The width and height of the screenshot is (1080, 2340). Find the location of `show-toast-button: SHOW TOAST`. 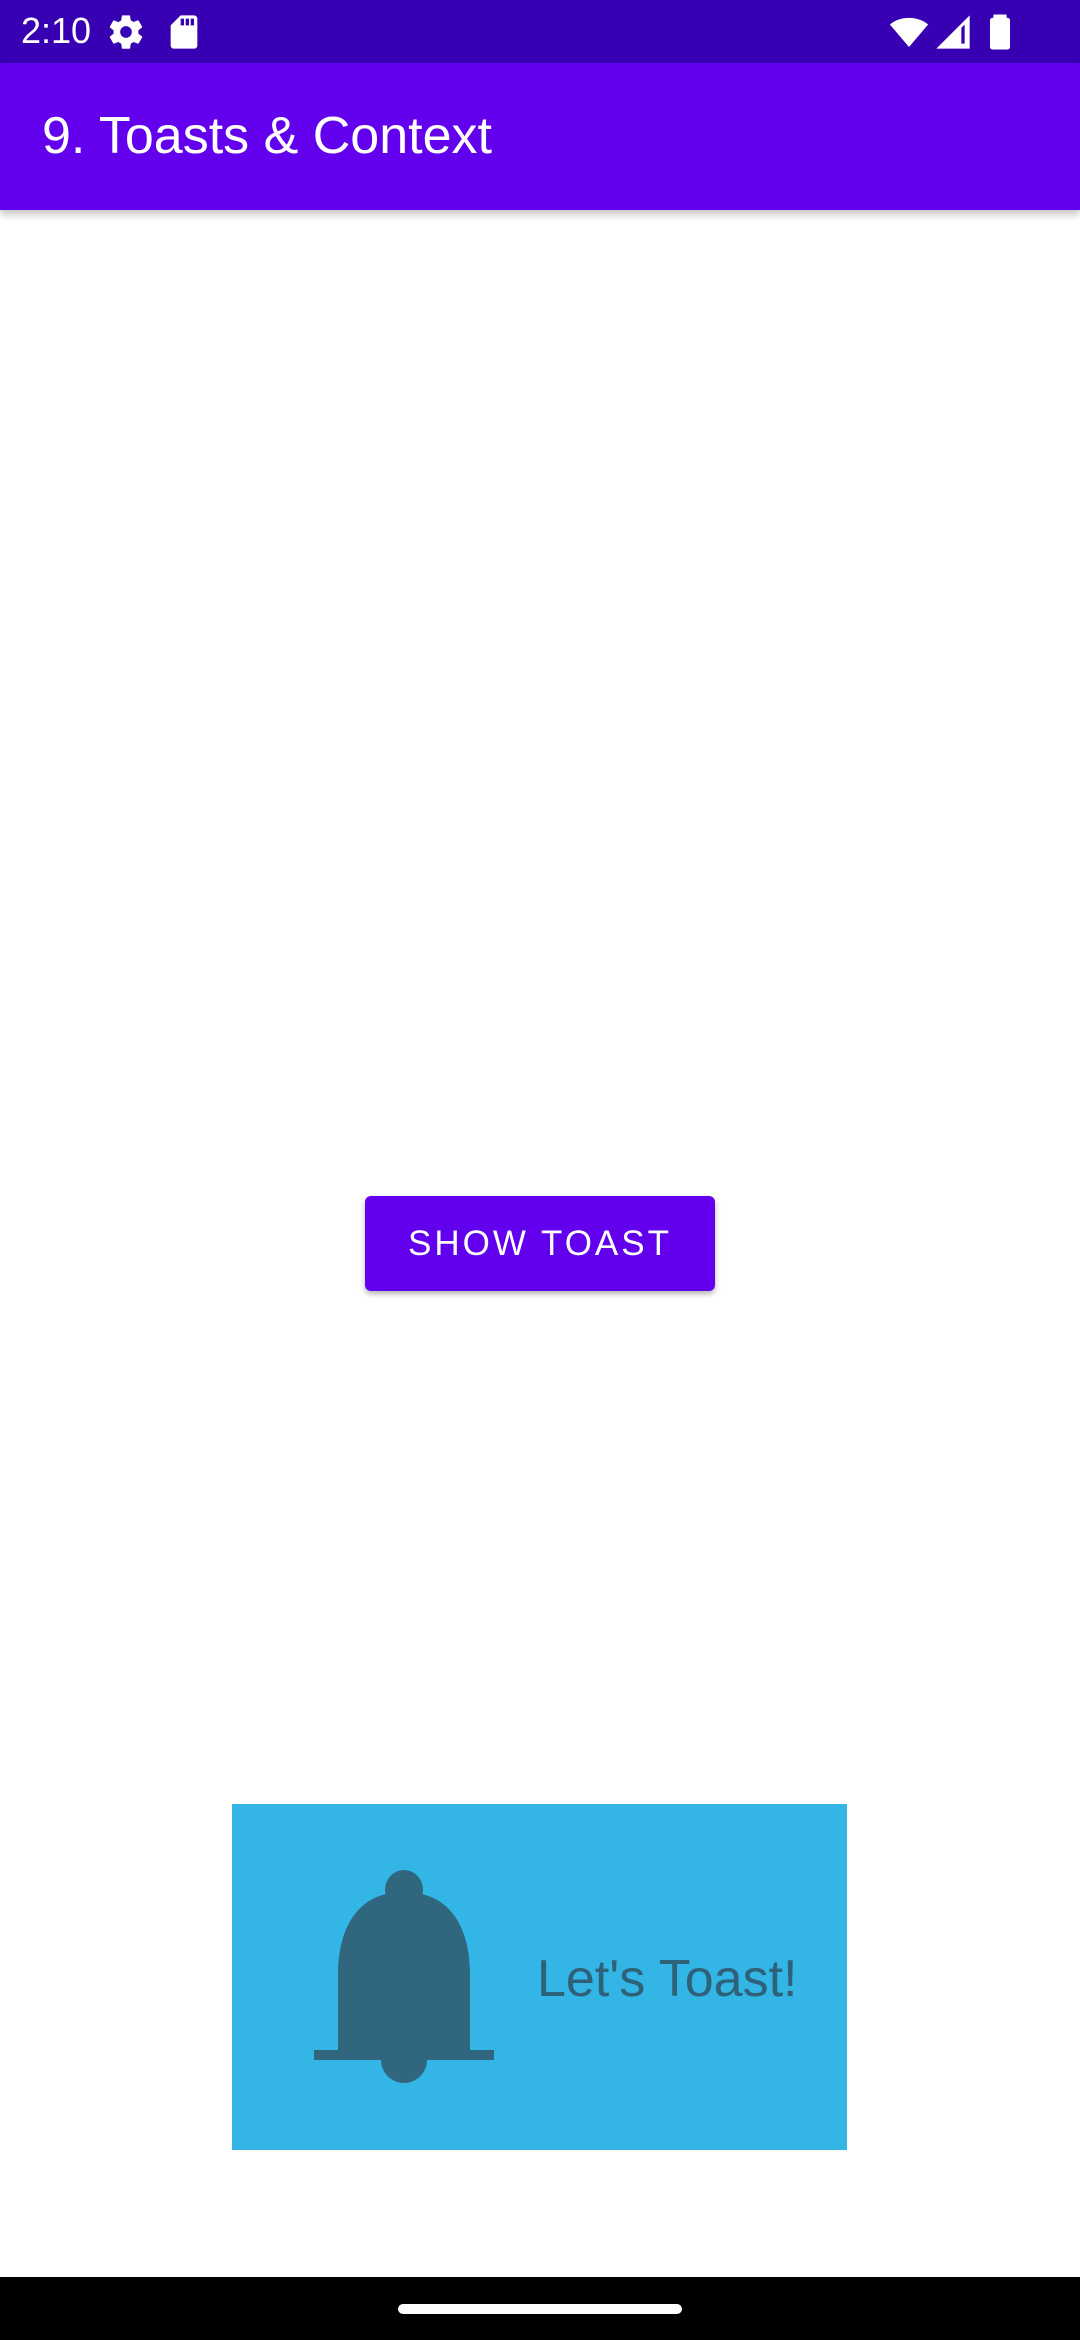

show-toast-button: SHOW TOAST is located at coordinates (540, 1243).